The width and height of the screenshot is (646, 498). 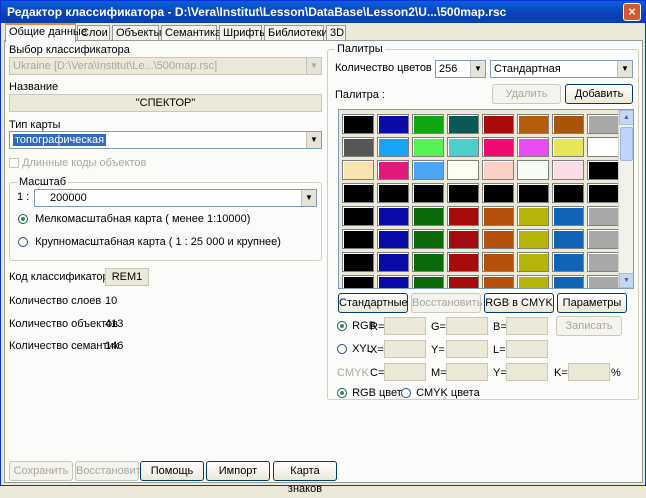 What do you see at coordinates (440, 393) in the screenshot?
I see `cmyk-colors-radio: CMYK цвета` at bounding box center [440, 393].